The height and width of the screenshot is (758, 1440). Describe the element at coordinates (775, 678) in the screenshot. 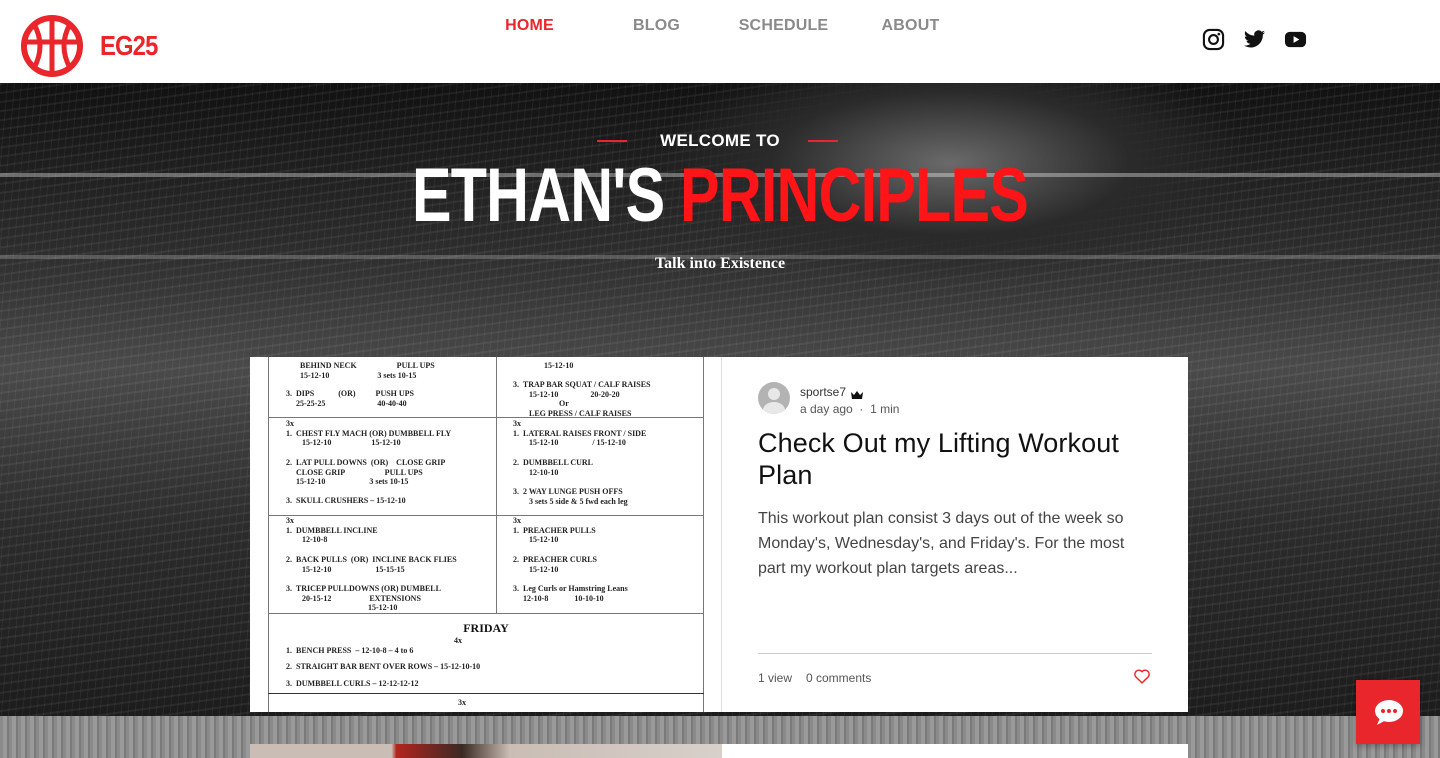

I see `post-views: 1 view` at that location.